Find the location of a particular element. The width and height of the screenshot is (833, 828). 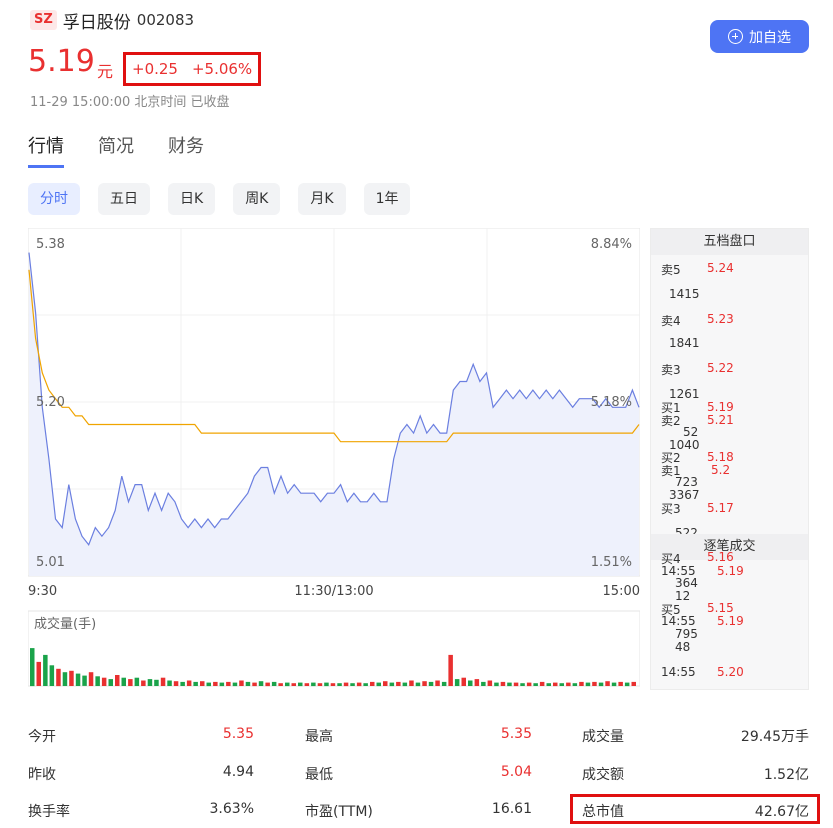

bid4-volume: 364 is located at coordinates (686, 583).